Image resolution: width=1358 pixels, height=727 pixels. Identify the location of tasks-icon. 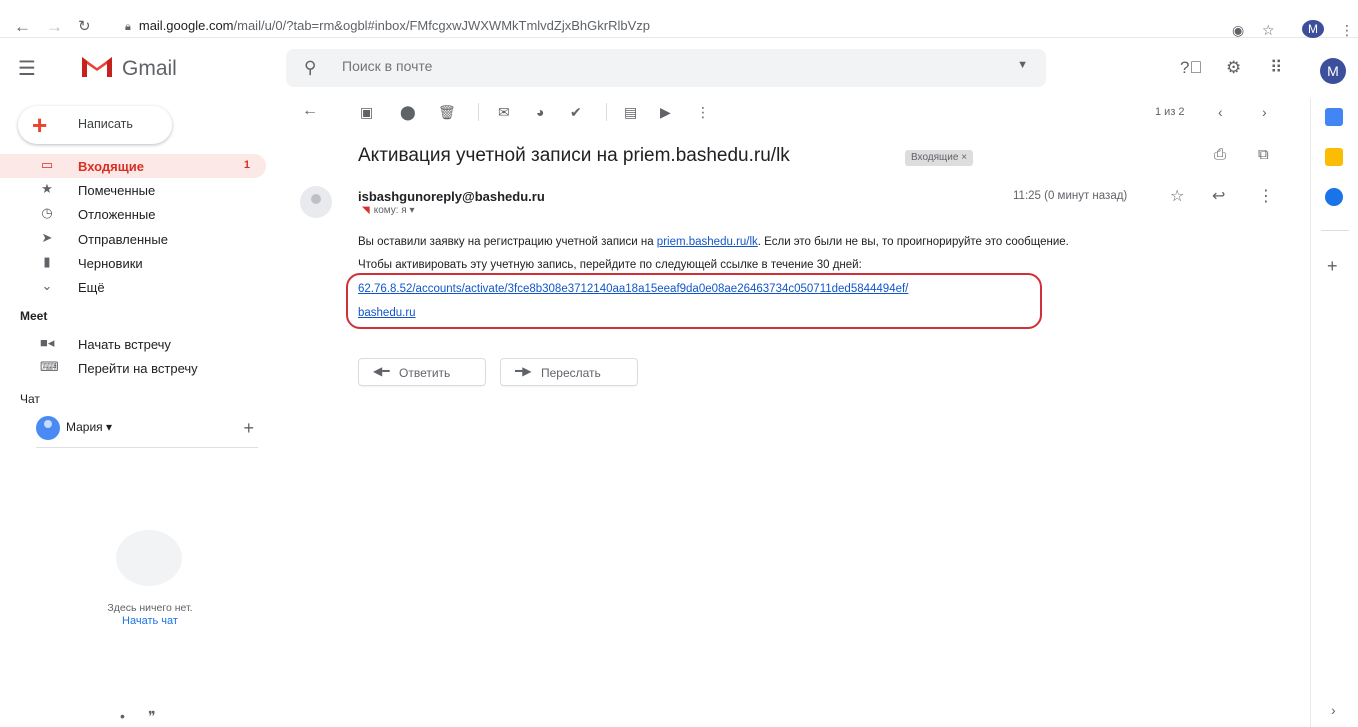
(1334, 197).